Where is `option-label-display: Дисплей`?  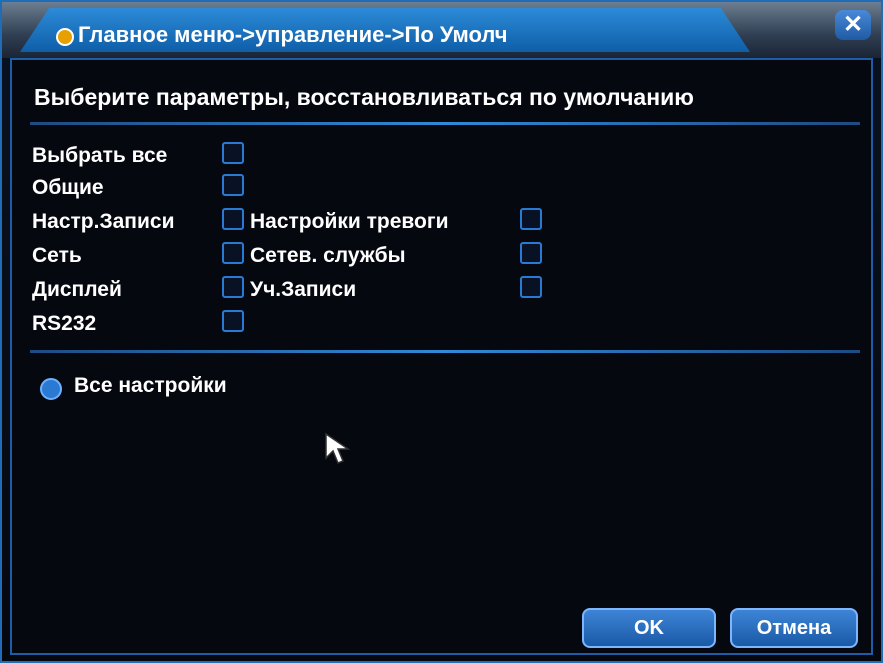
option-label-display: Дисплей is located at coordinates (77, 289).